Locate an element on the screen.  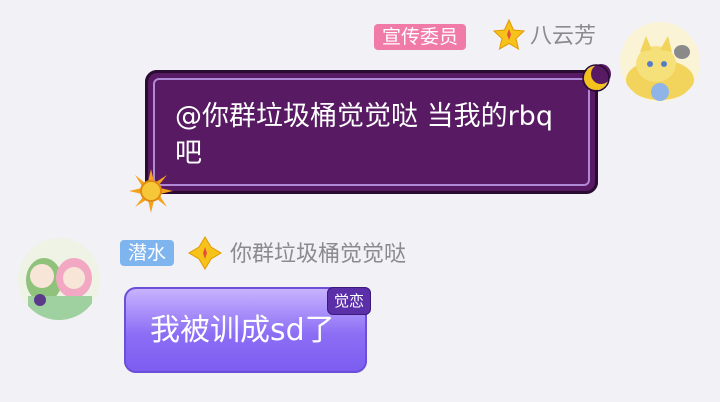
title-badge: 潜水 is located at coordinates (147, 253).